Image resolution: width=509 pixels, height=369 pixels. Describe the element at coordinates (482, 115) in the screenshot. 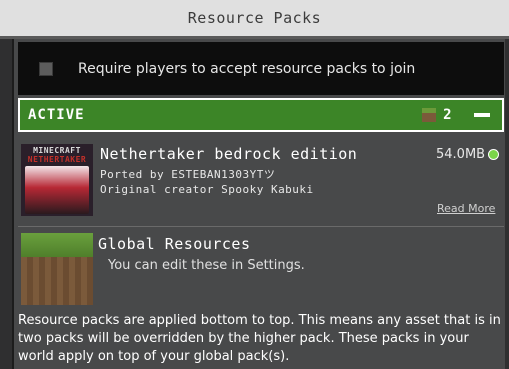

I see `collapse-minus-icon` at that location.